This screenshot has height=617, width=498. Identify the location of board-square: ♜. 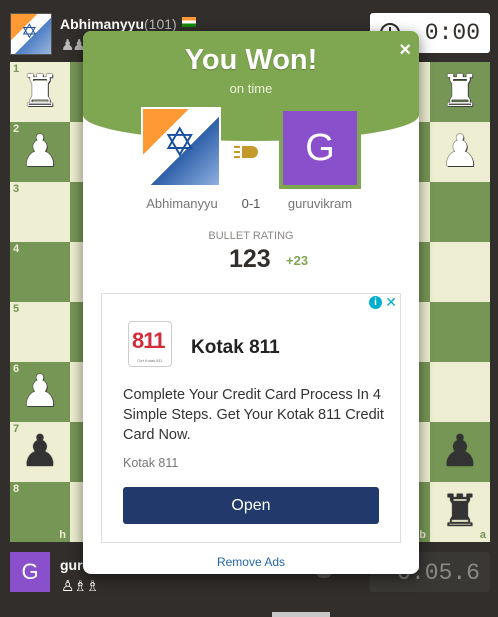
(460, 92).